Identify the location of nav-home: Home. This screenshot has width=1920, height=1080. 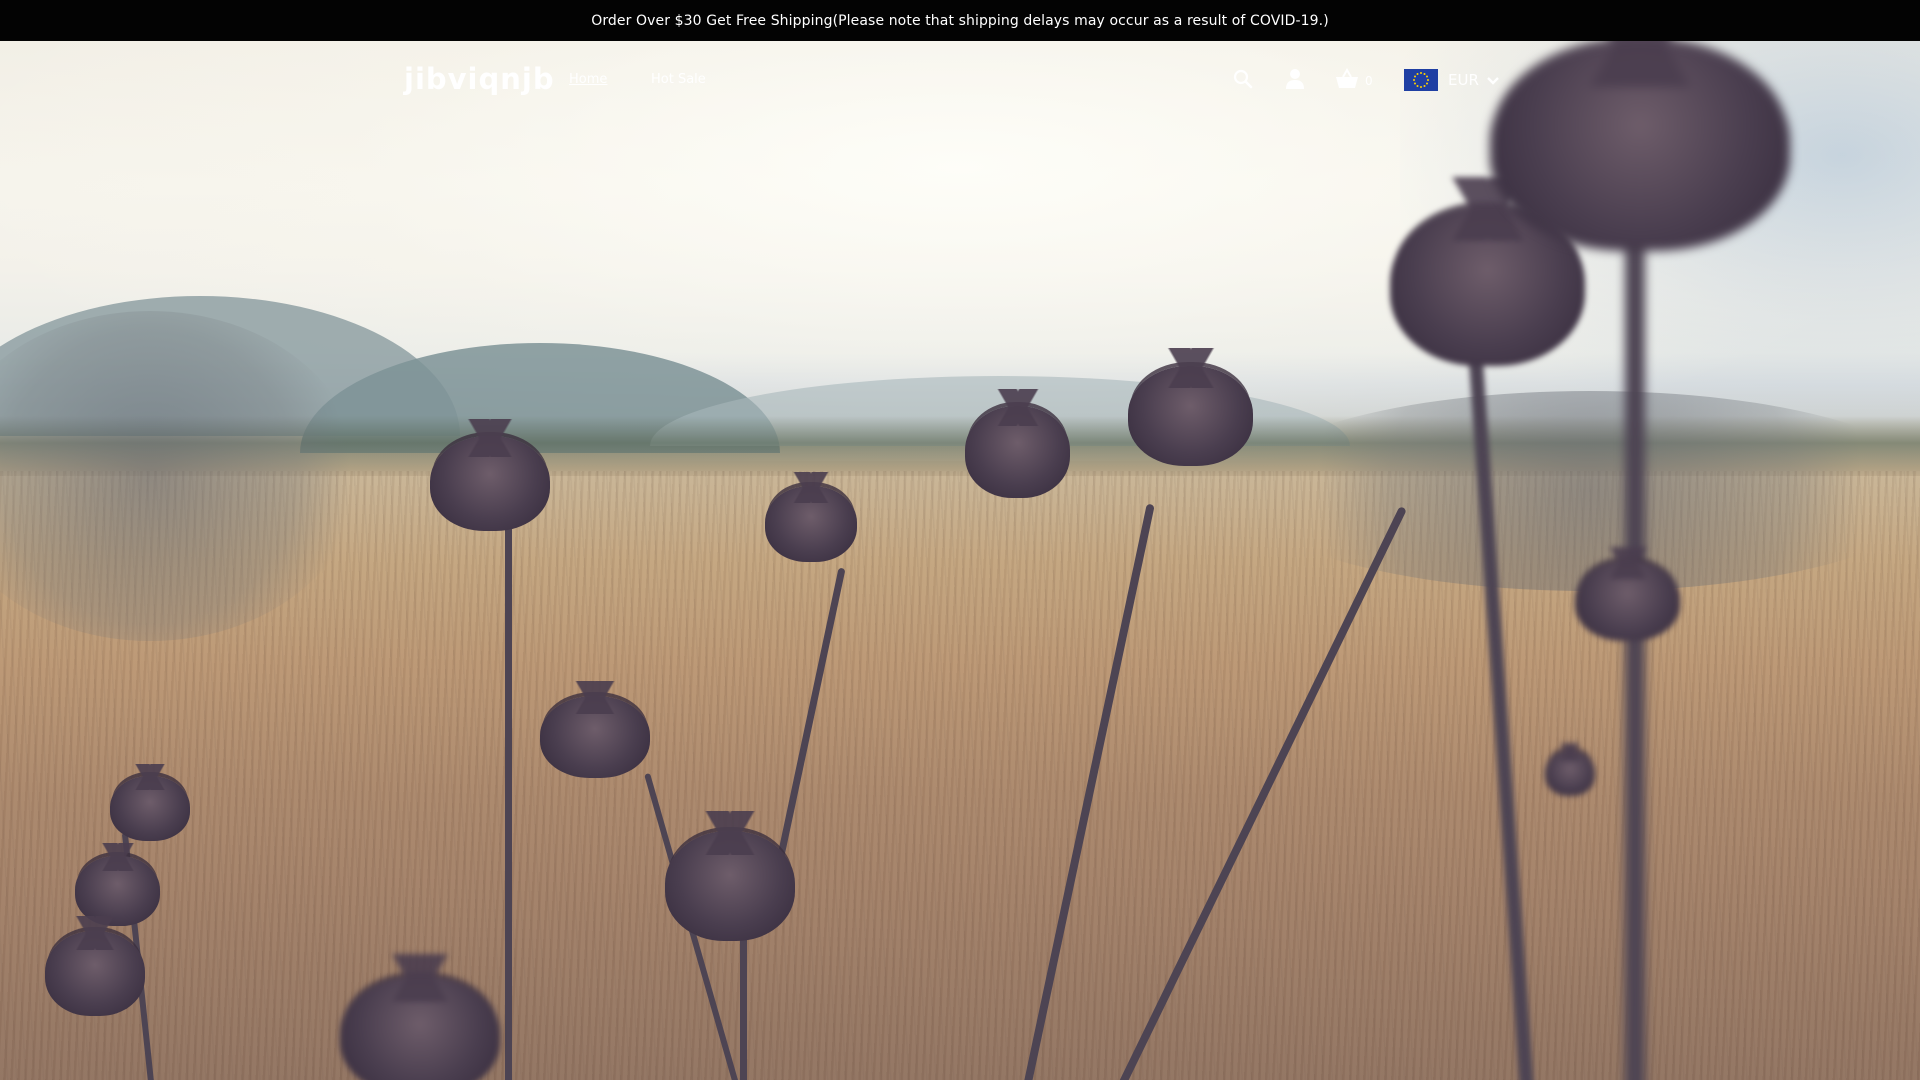
(588, 79).